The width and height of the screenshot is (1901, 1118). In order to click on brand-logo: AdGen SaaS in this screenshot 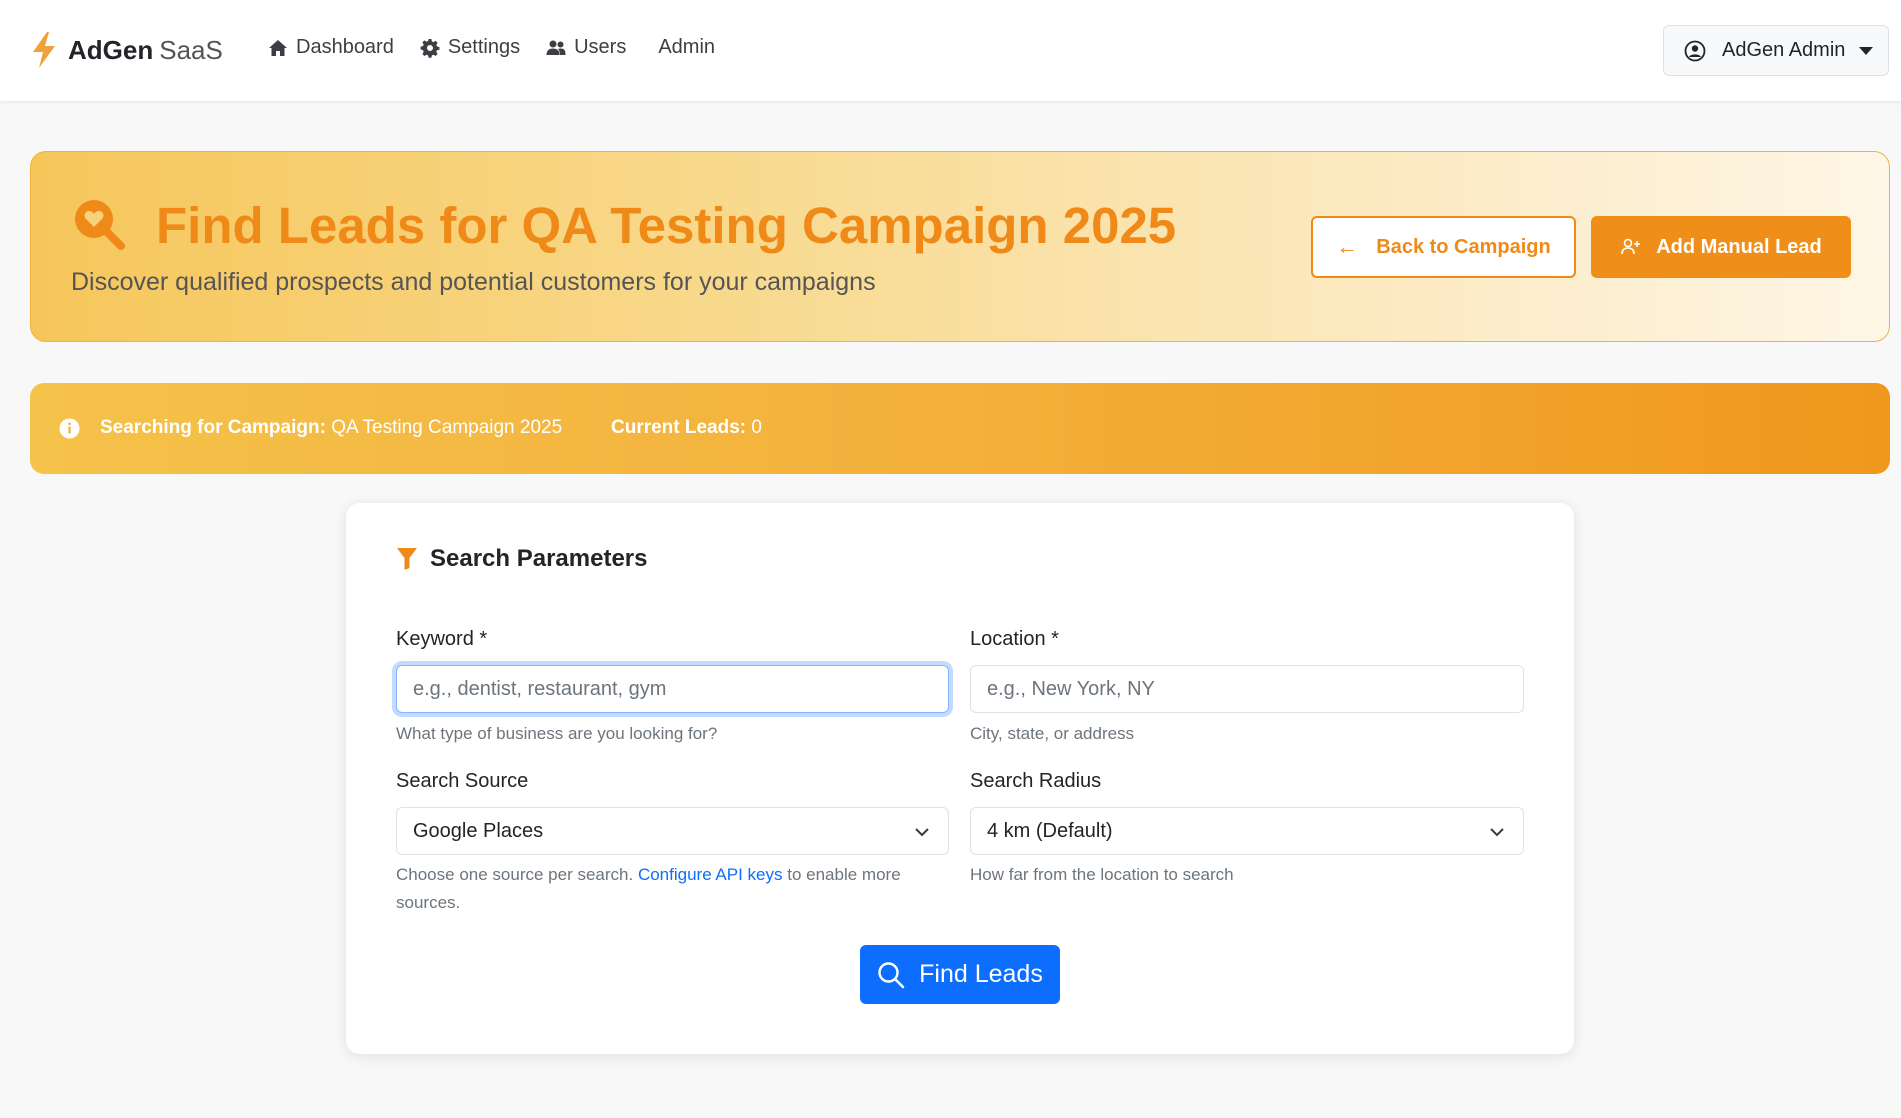, I will do `click(126, 50)`.